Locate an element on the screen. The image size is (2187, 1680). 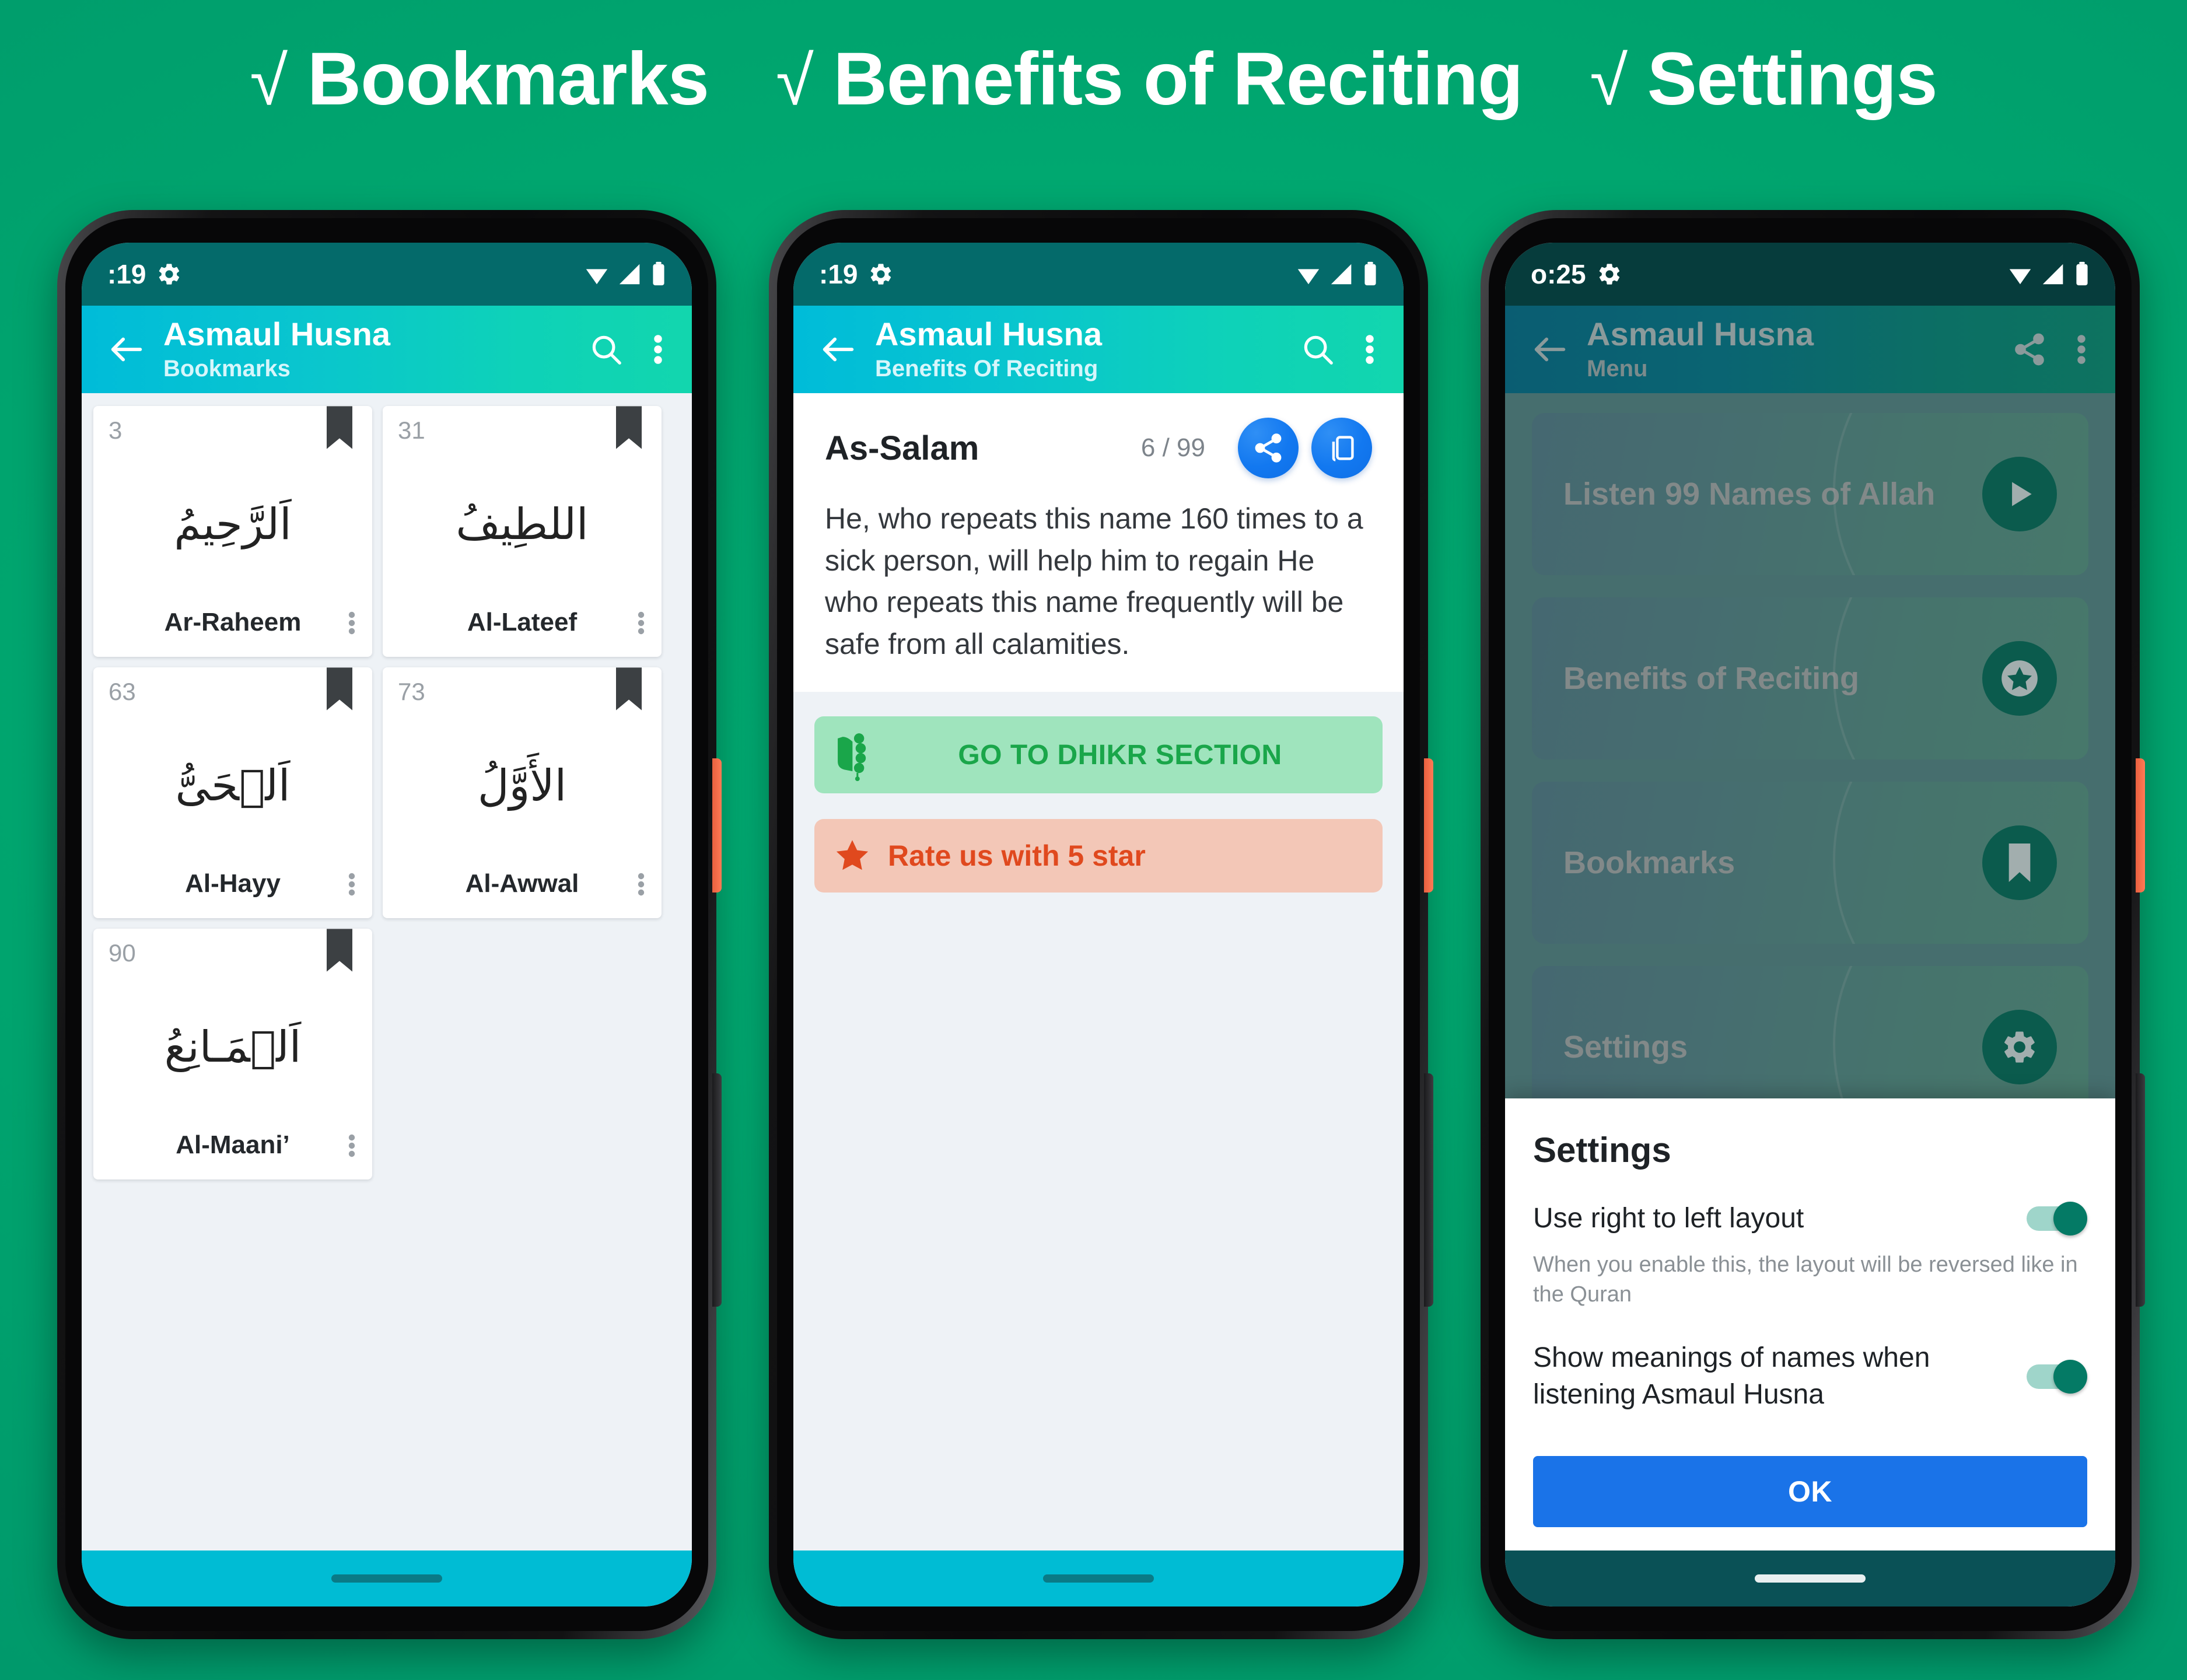
bookmark-card: 31 اللطِيفُ Al-Lateef is located at coordinates (522, 531).